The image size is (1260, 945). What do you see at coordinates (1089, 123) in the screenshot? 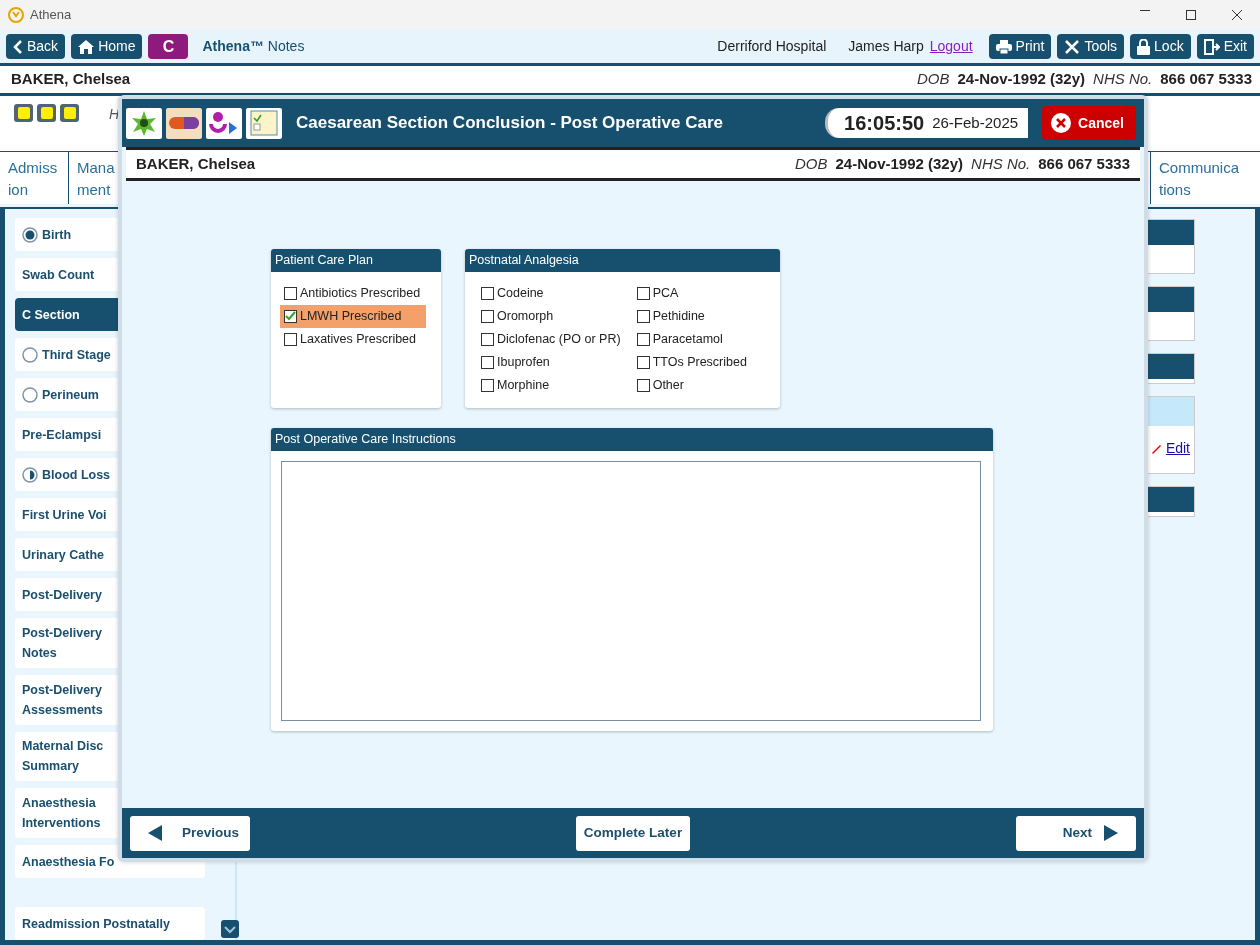
I see `cancel-button: Cancel` at bounding box center [1089, 123].